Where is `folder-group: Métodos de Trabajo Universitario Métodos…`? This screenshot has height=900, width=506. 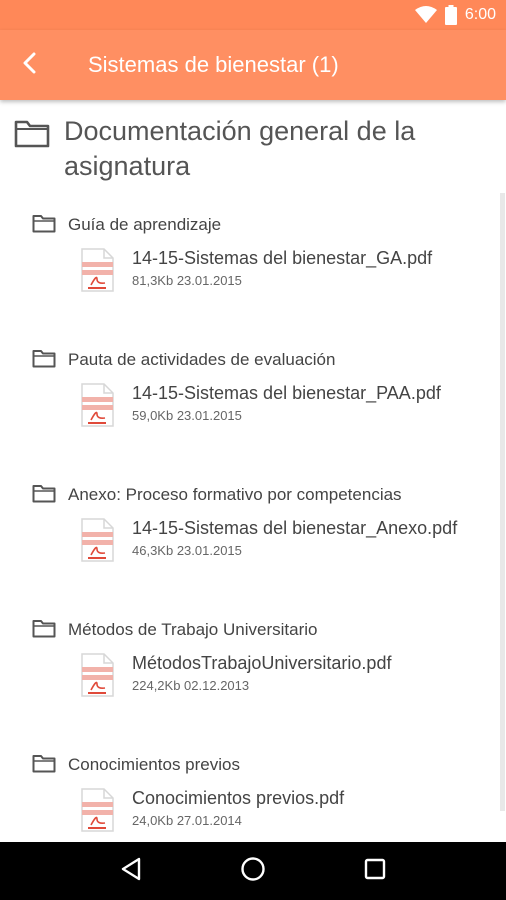 folder-group: Métodos de Trabajo Universitario Métodos… is located at coordinates (250, 684).